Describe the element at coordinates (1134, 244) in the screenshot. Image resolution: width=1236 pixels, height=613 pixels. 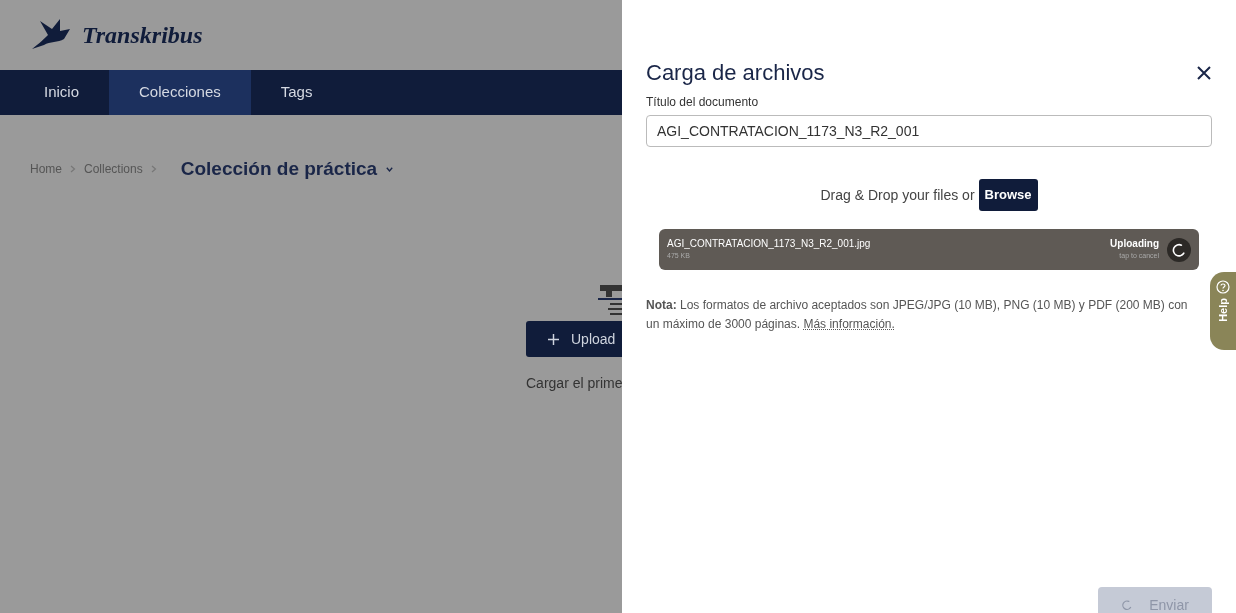
I see `upload-status: Uploading` at that location.